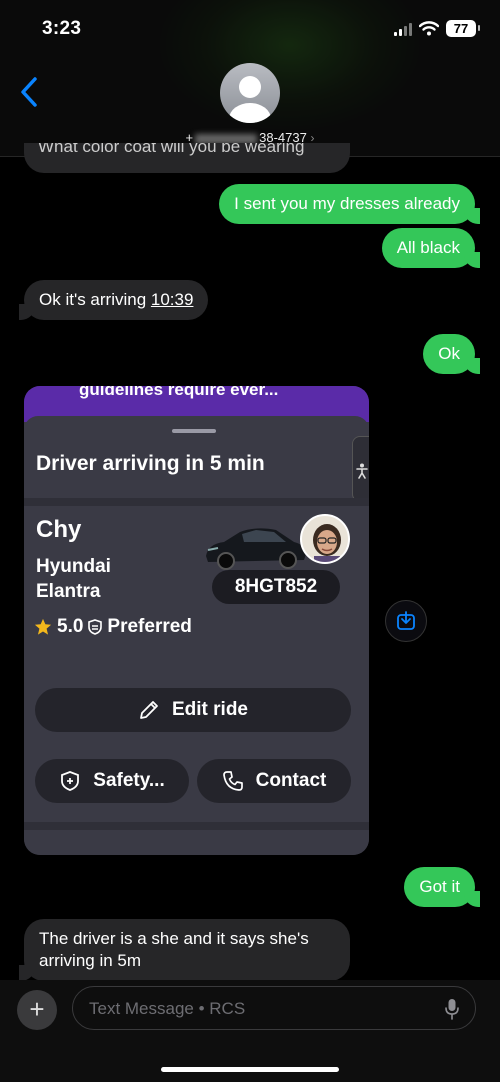 The image size is (500, 1082). Describe the element at coordinates (150, 463) in the screenshot. I see `ride-status: Driver arriving in 5 min` at that location.